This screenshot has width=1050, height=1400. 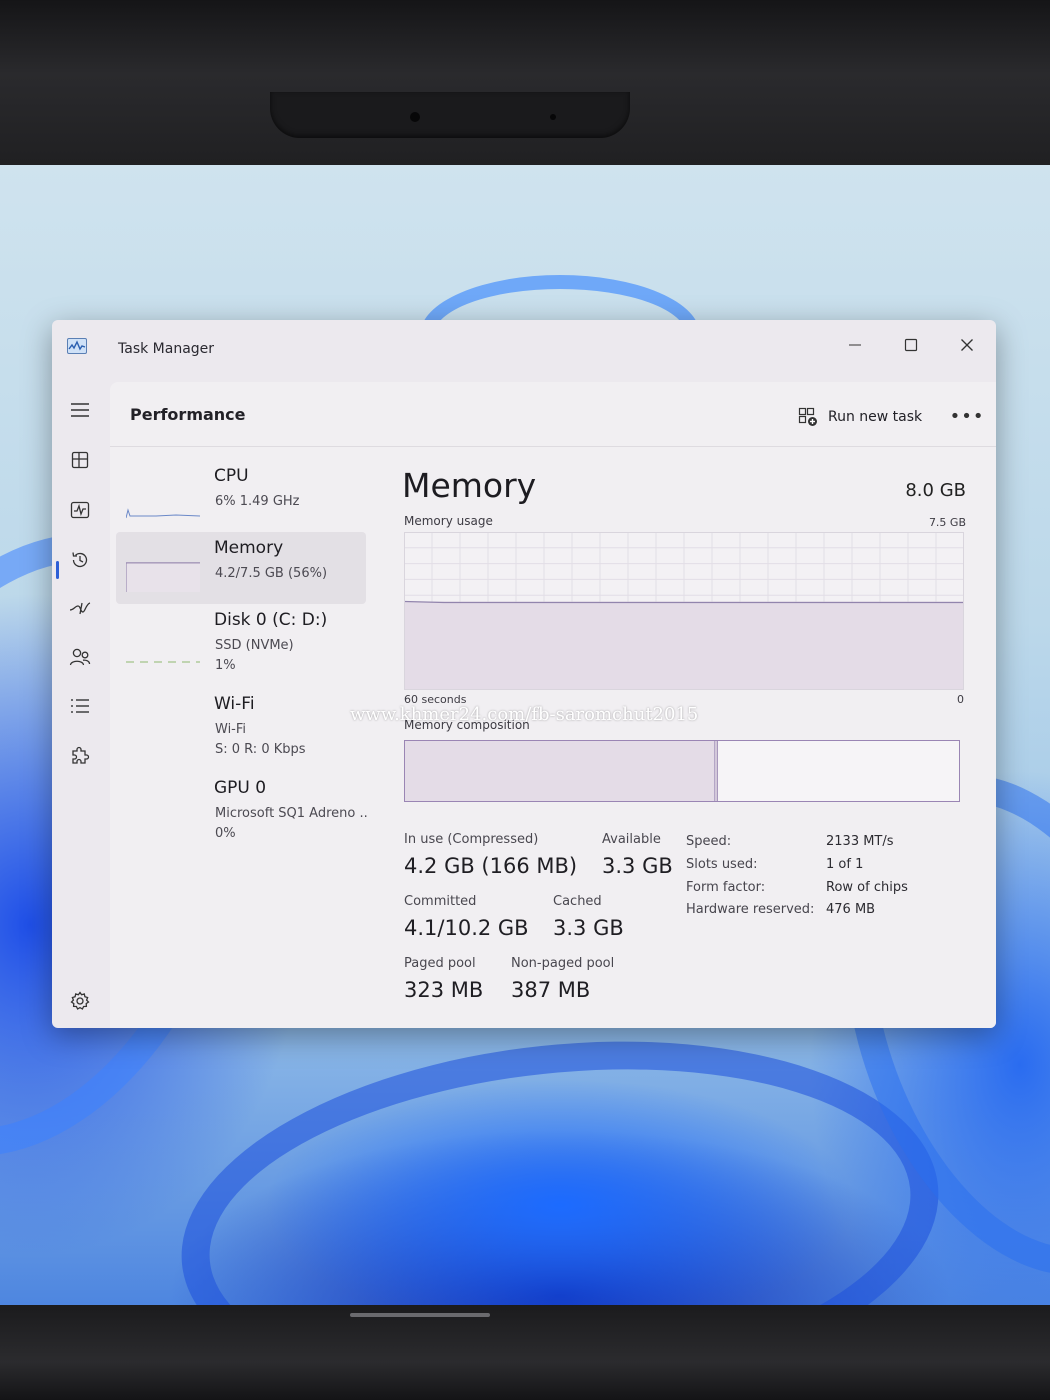 What do you see at coordinates (440, 963) in the screenshot?
I see `paged-pool-label: Paged pool` at bounding box center [440, 963].